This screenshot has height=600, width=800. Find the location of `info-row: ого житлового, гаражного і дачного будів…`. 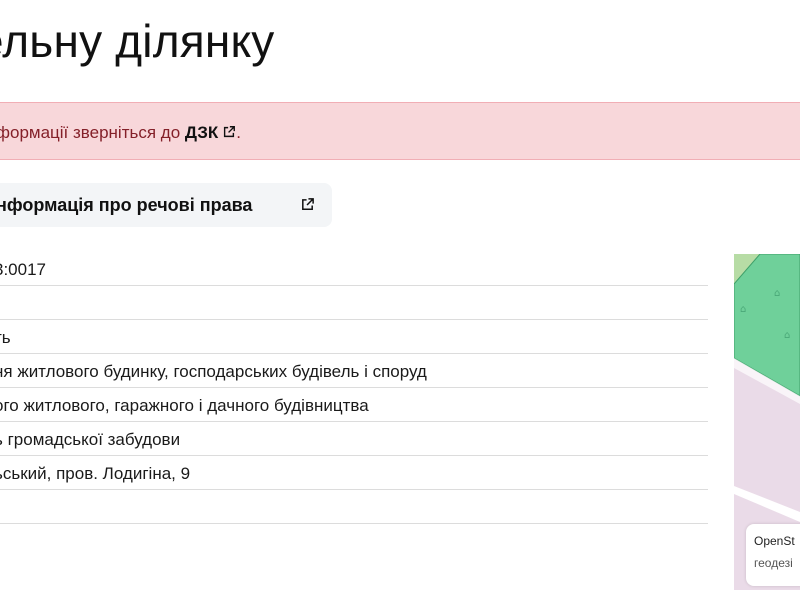

info-row: ого житлового, гаражного і дачного будів… is located at coordinates (354, 405).